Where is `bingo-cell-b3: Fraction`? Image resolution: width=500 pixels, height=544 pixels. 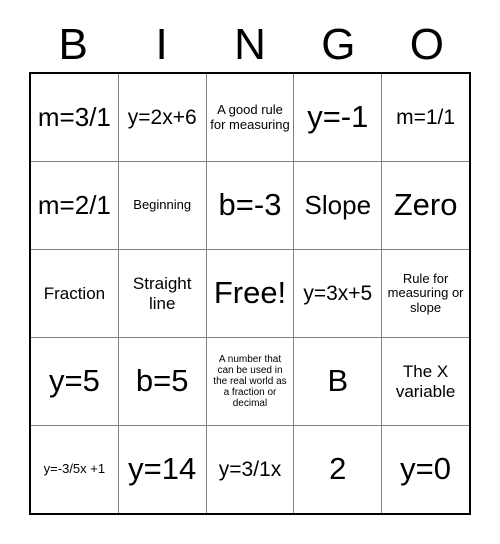 bingo-cell-b3: Fraction is located at coordinates (74, 293).